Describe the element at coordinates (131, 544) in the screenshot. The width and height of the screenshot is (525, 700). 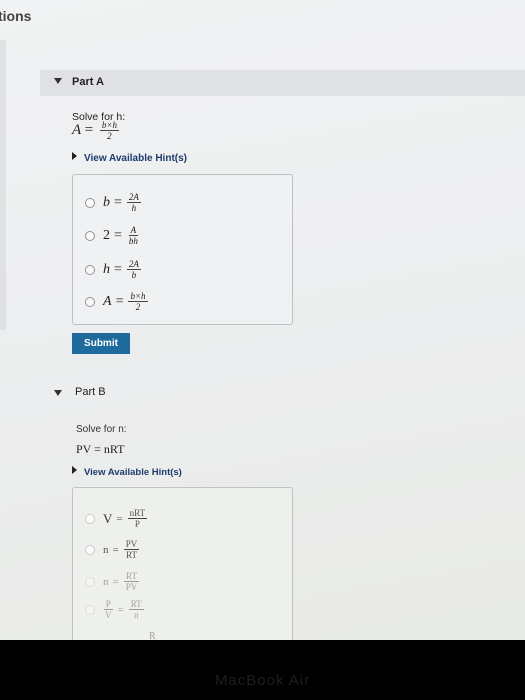
I see `fraction-numerator: PV` at that location.